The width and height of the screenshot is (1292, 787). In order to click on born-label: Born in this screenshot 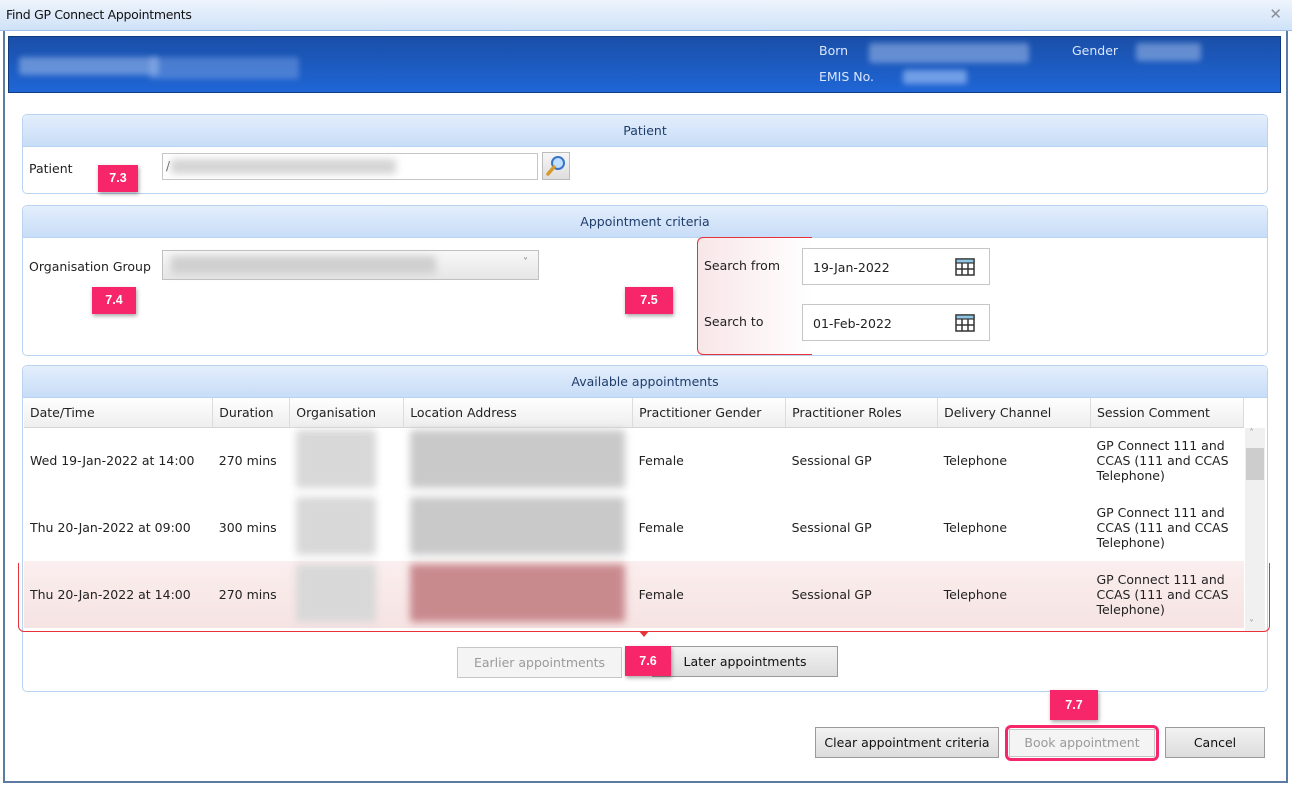, I will do `click(834, 50)`.